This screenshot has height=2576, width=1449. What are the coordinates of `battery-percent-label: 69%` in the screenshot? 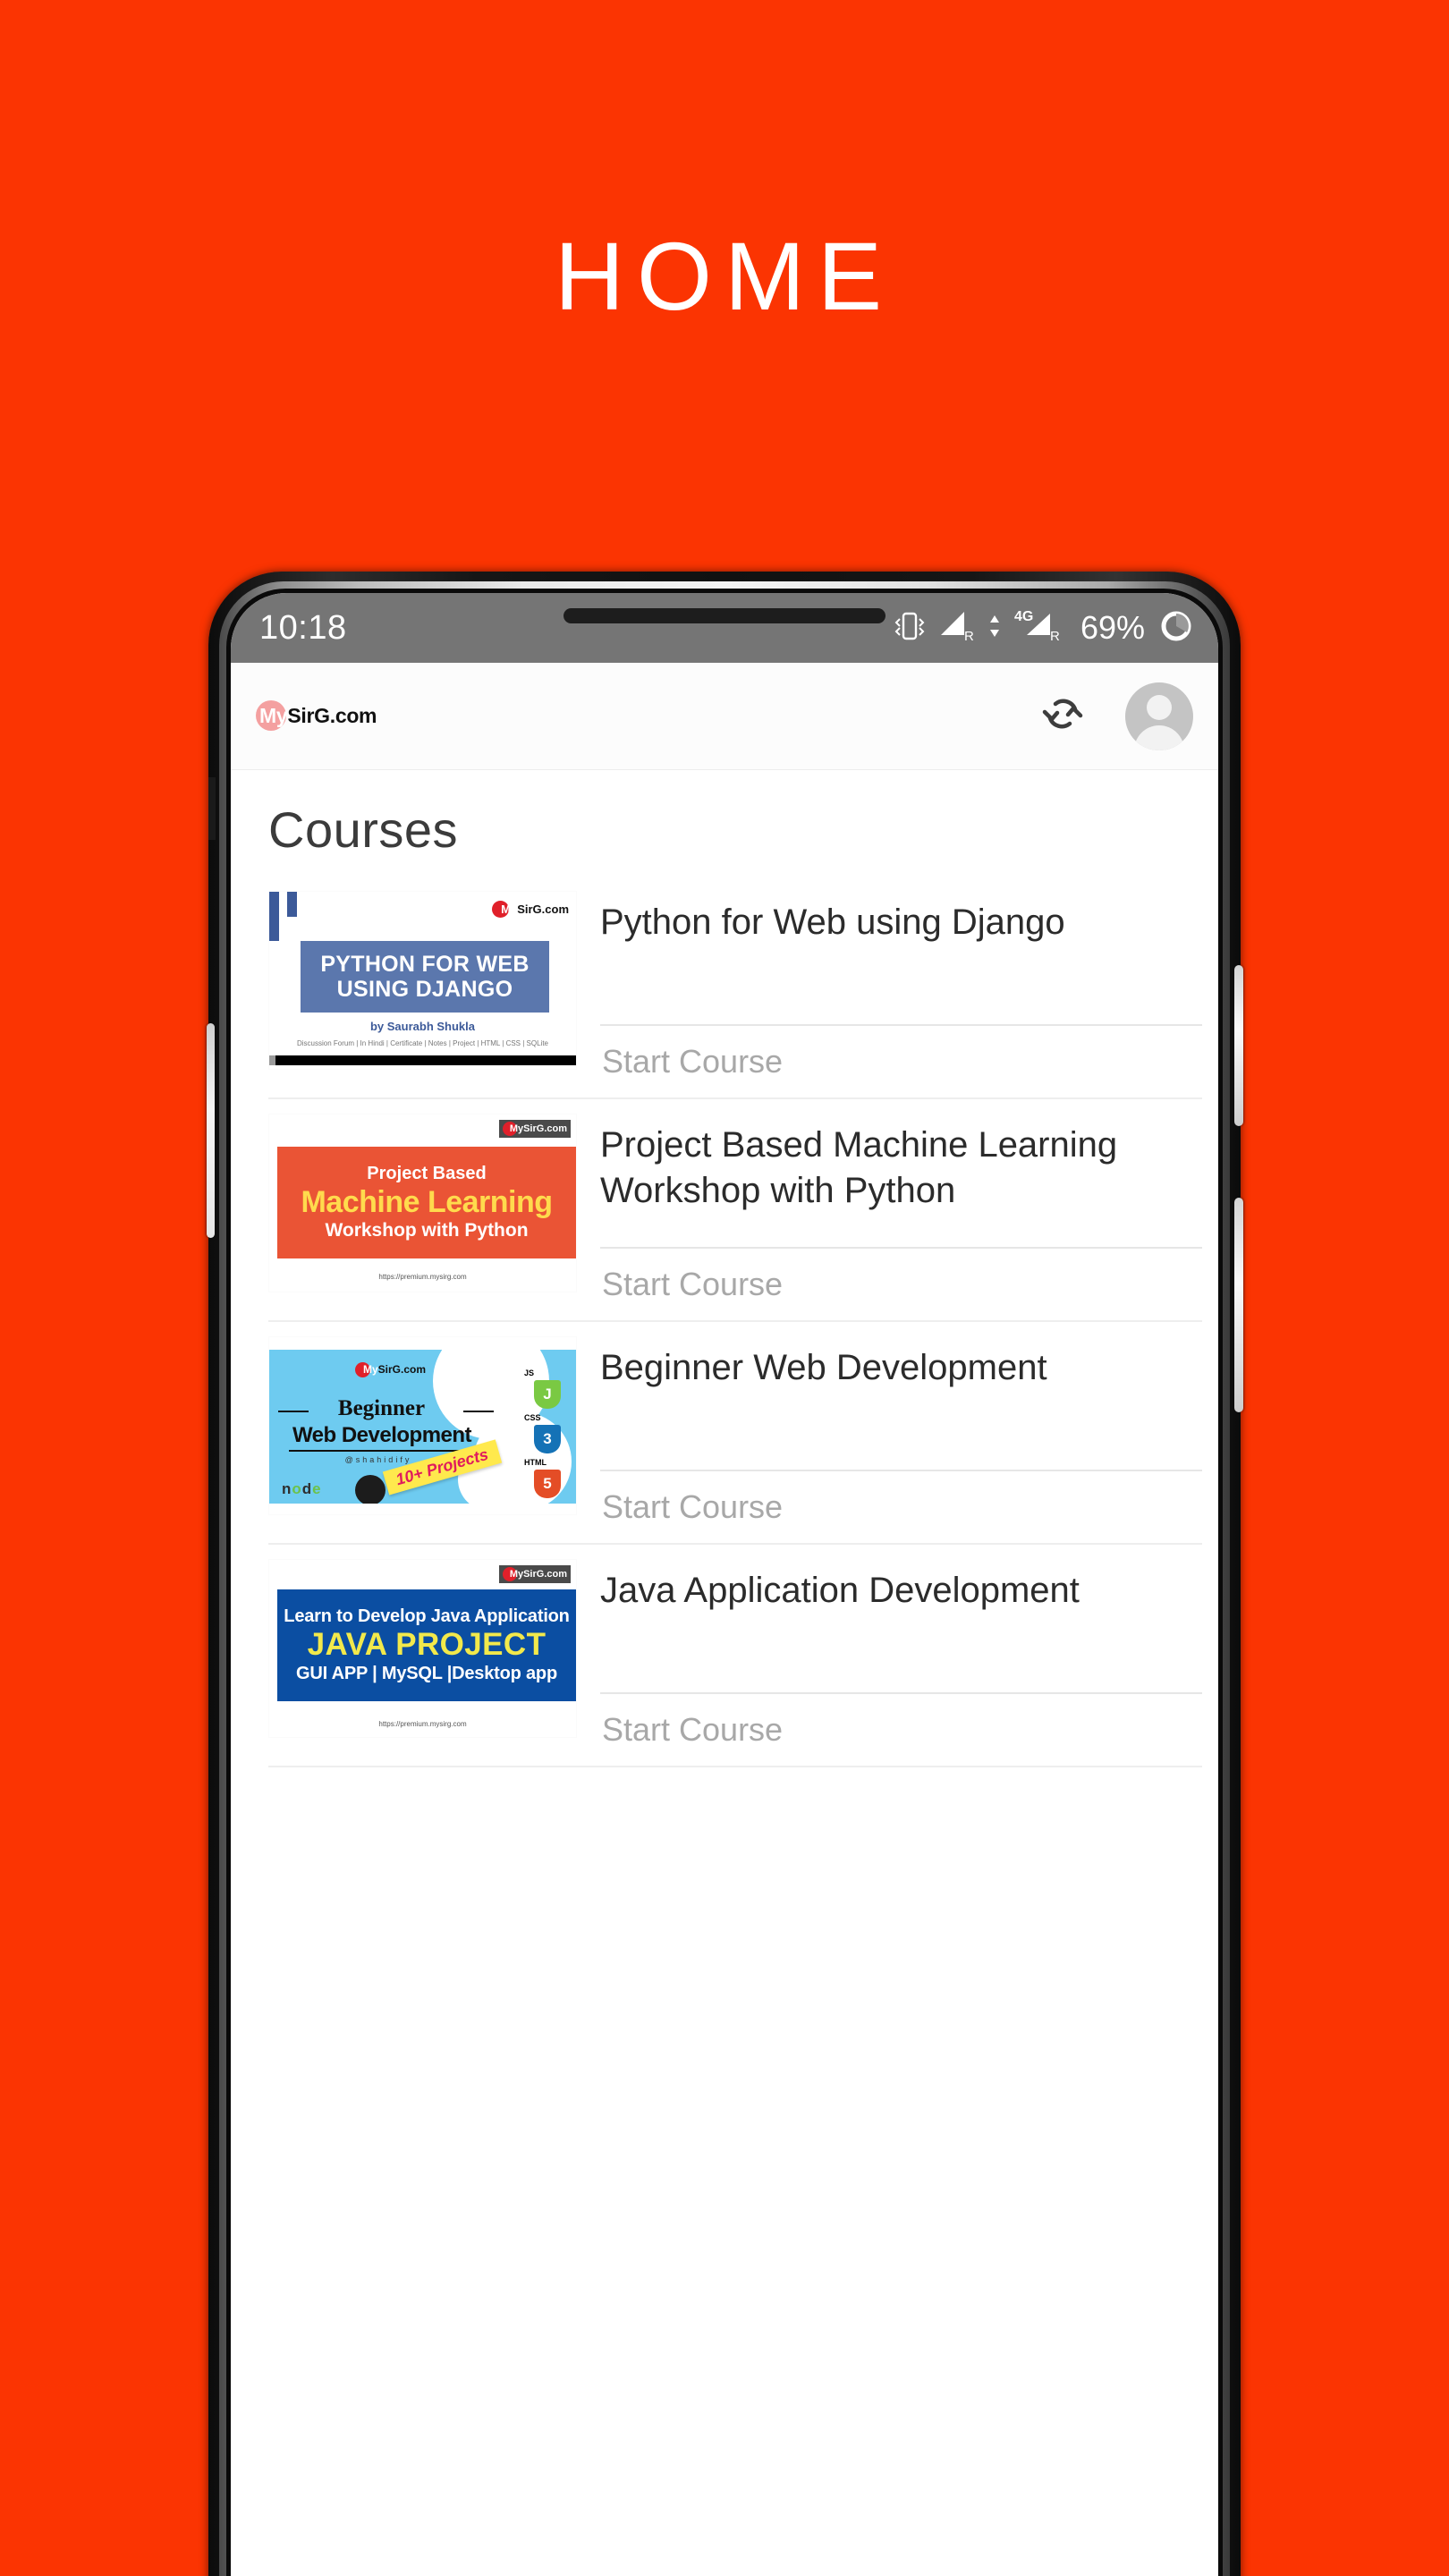 It's located at (1112, 627).